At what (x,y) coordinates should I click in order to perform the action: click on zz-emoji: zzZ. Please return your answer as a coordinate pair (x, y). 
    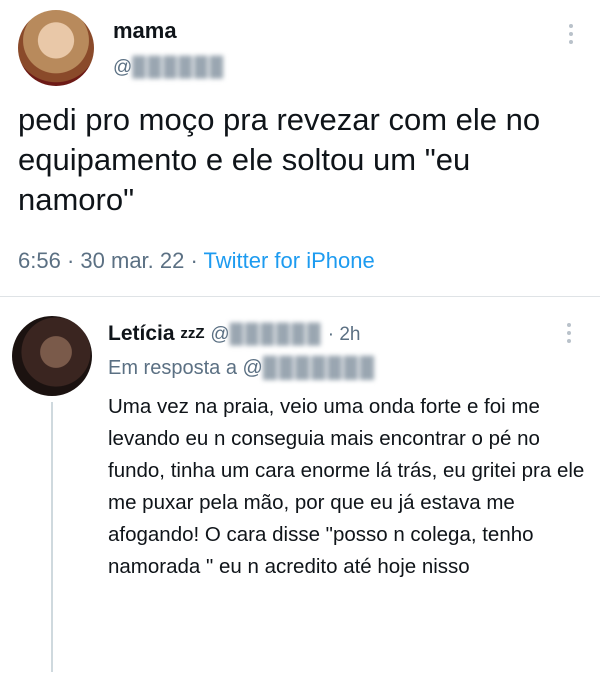
    Looking at the image, I should click on (192, 333).